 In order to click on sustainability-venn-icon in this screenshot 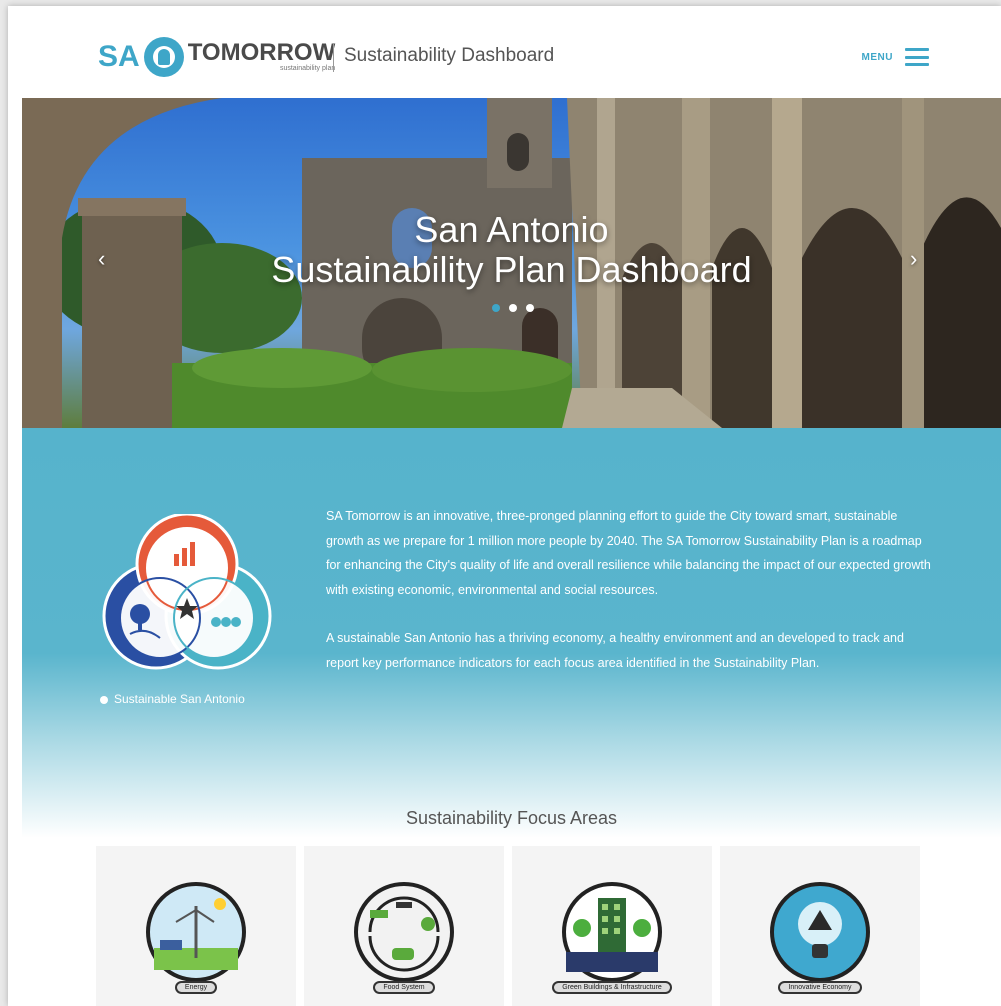, I will do `click(187, 592)`.